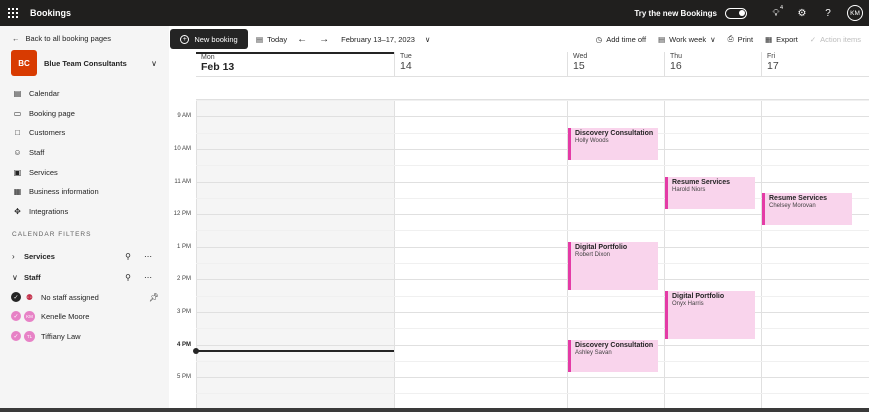 The width and height of the screenshot is (869, 412). Describe the element at coordinates (434, 410) in the screenshot. I see `horizontal-scrollbar` at that location.